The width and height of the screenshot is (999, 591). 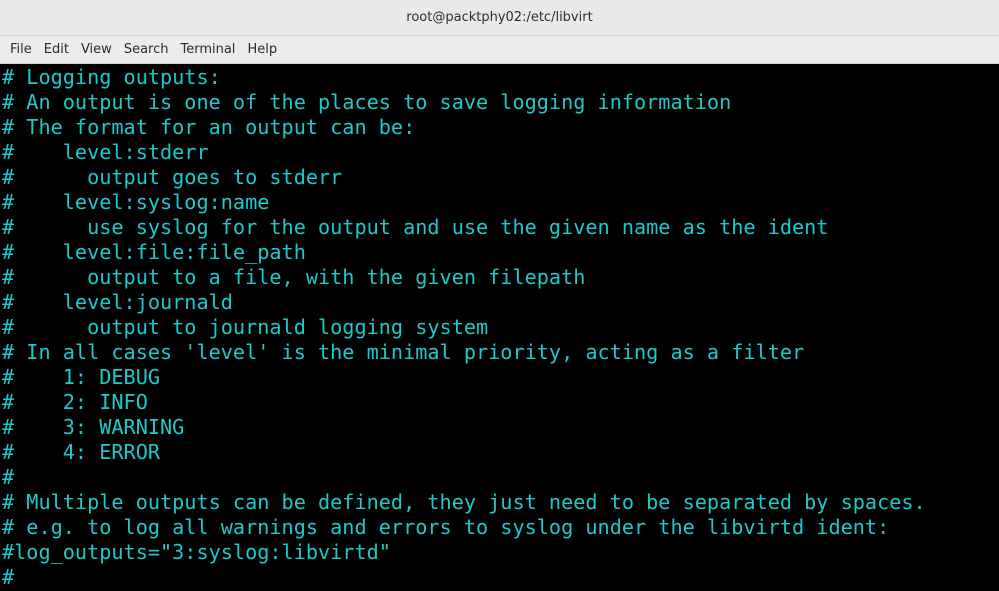 What do you see at coordinates (196, 552) in the screenshot?
I see `terminal-line: #log_outputs="3:syslog:libvirtd"` at bounding box center [196, 552].